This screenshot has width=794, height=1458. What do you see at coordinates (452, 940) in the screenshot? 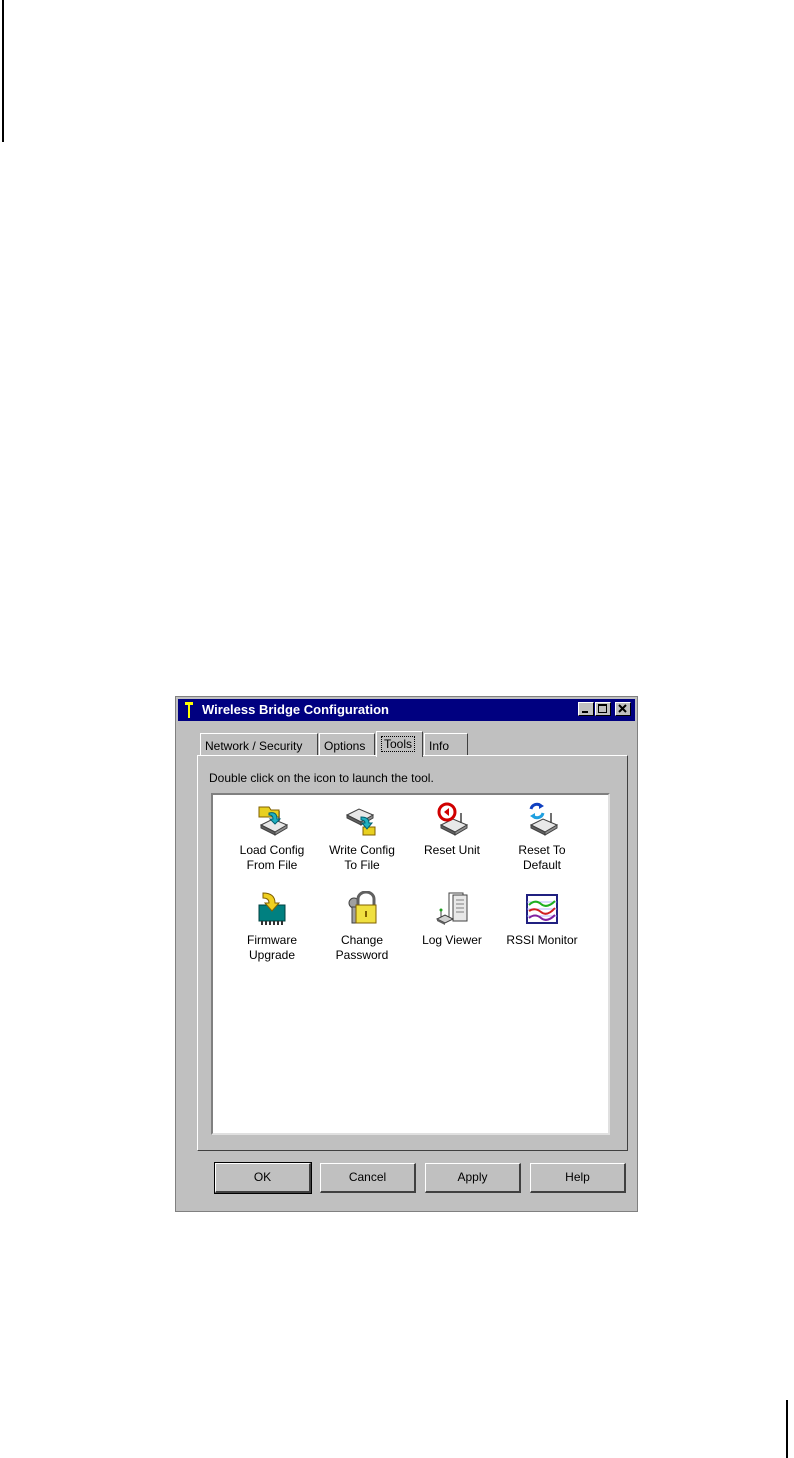
I see `tool-label-line1: Log Viewer` at bounding box center [452, 940].